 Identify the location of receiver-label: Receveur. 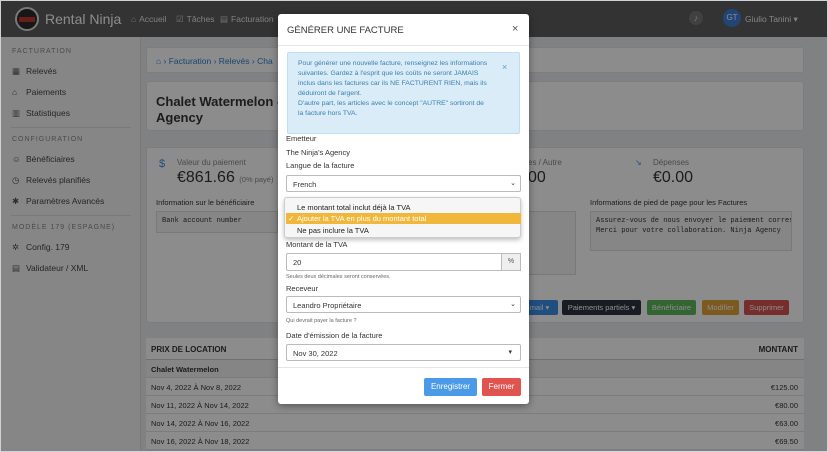
(302, 288).